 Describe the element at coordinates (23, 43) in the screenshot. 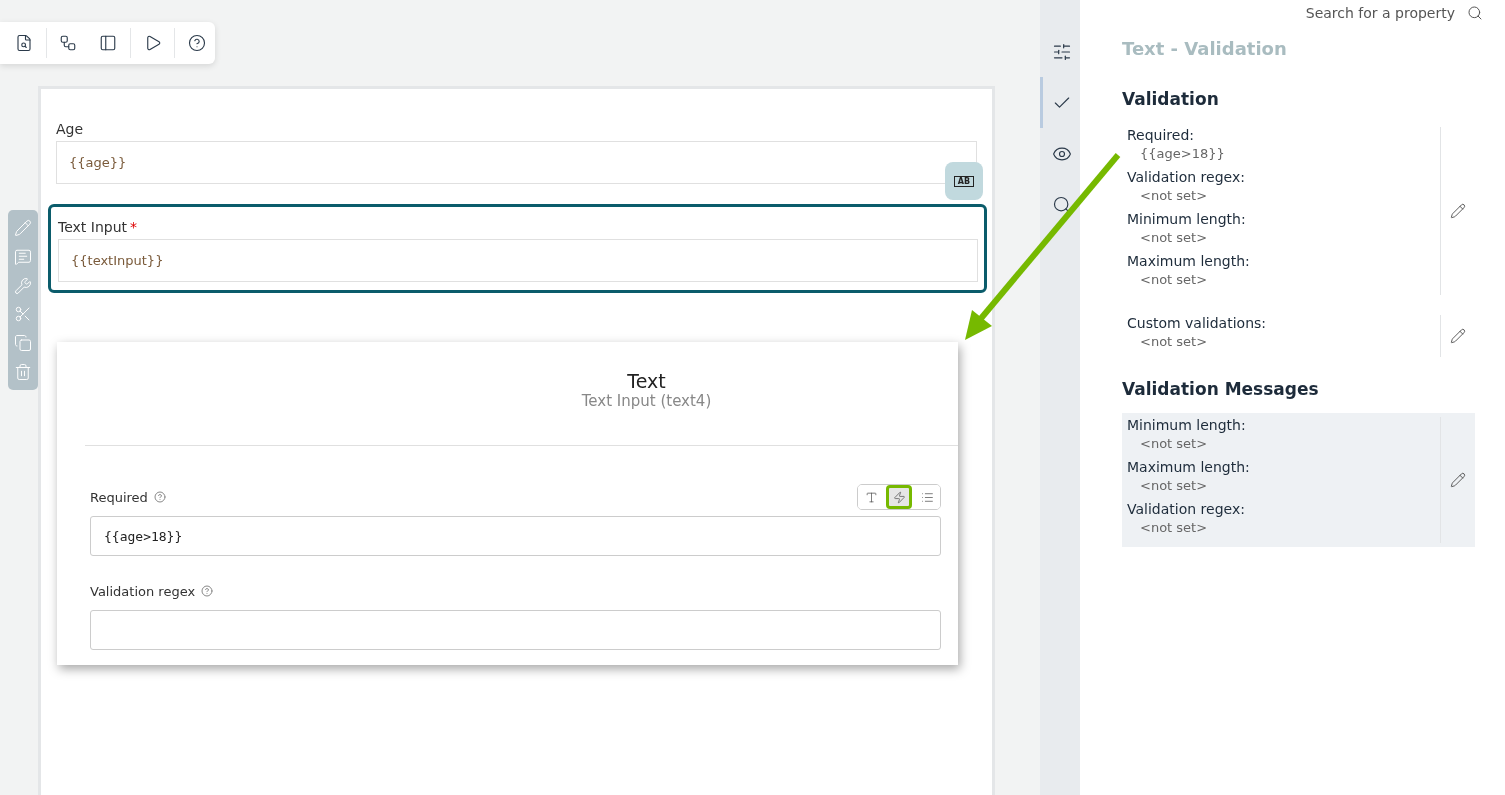

I see `file-search-icon` at that location.